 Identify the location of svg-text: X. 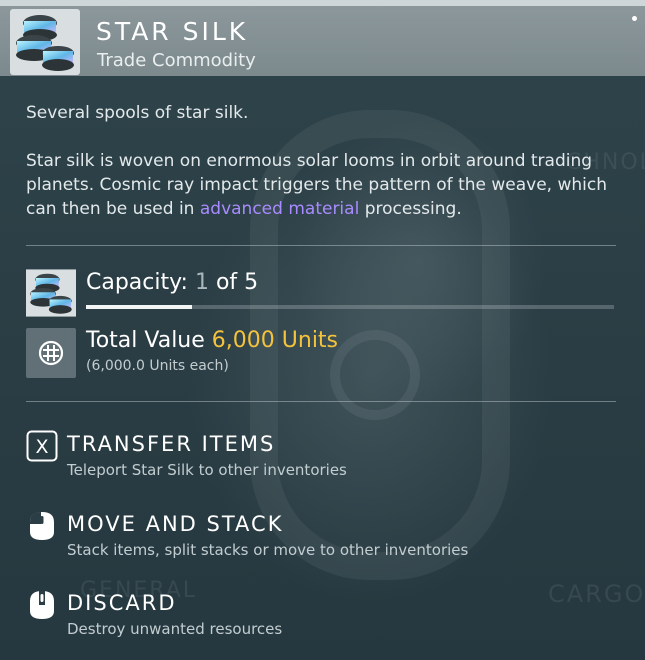
(41, 447).